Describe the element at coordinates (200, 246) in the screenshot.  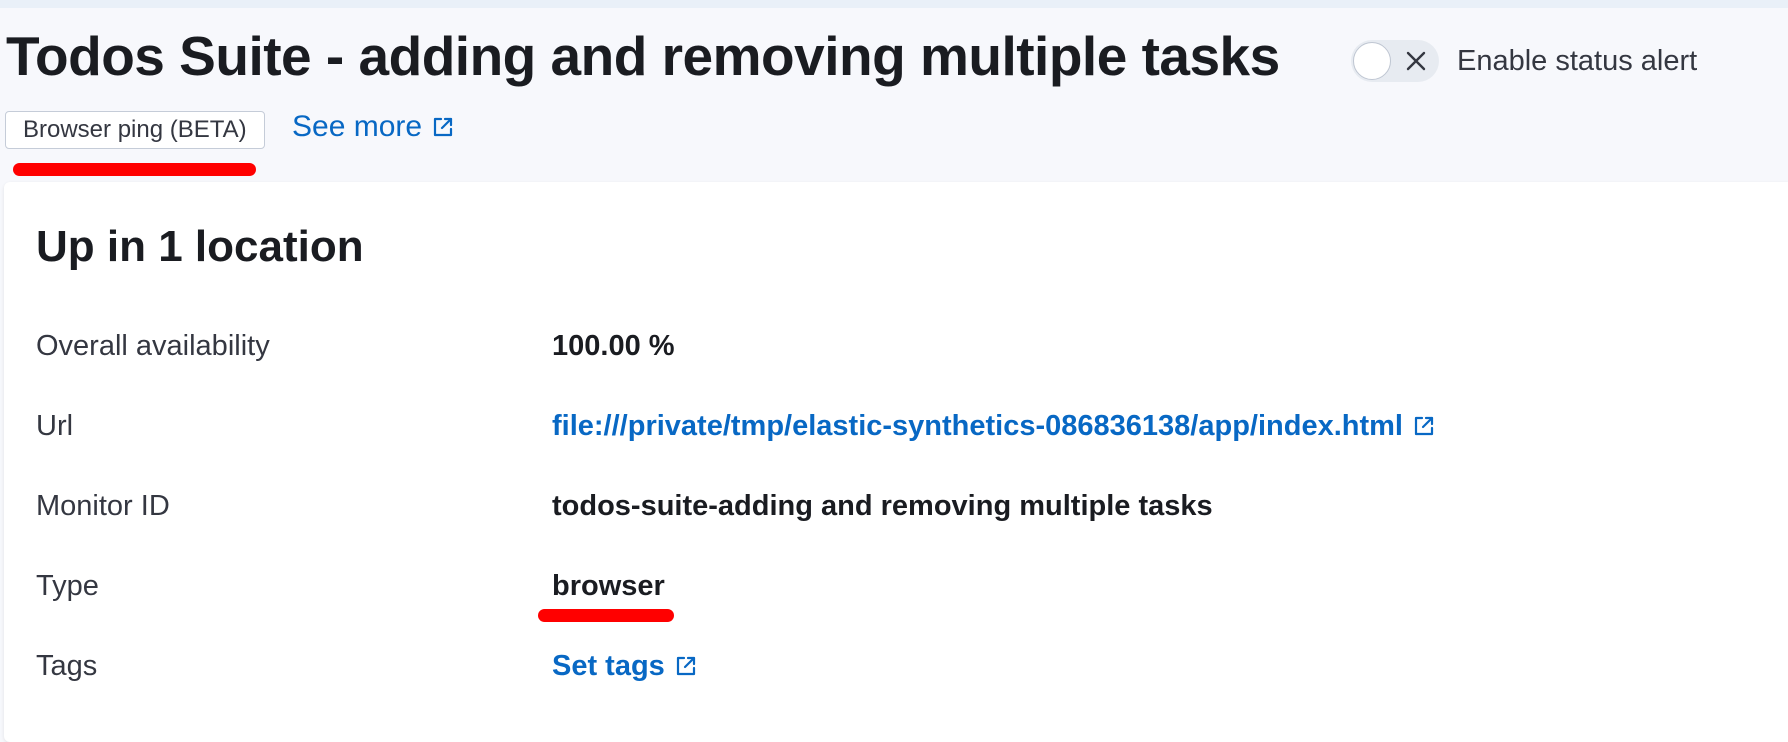
I see `status-heading: Up in 1 location` at that location.